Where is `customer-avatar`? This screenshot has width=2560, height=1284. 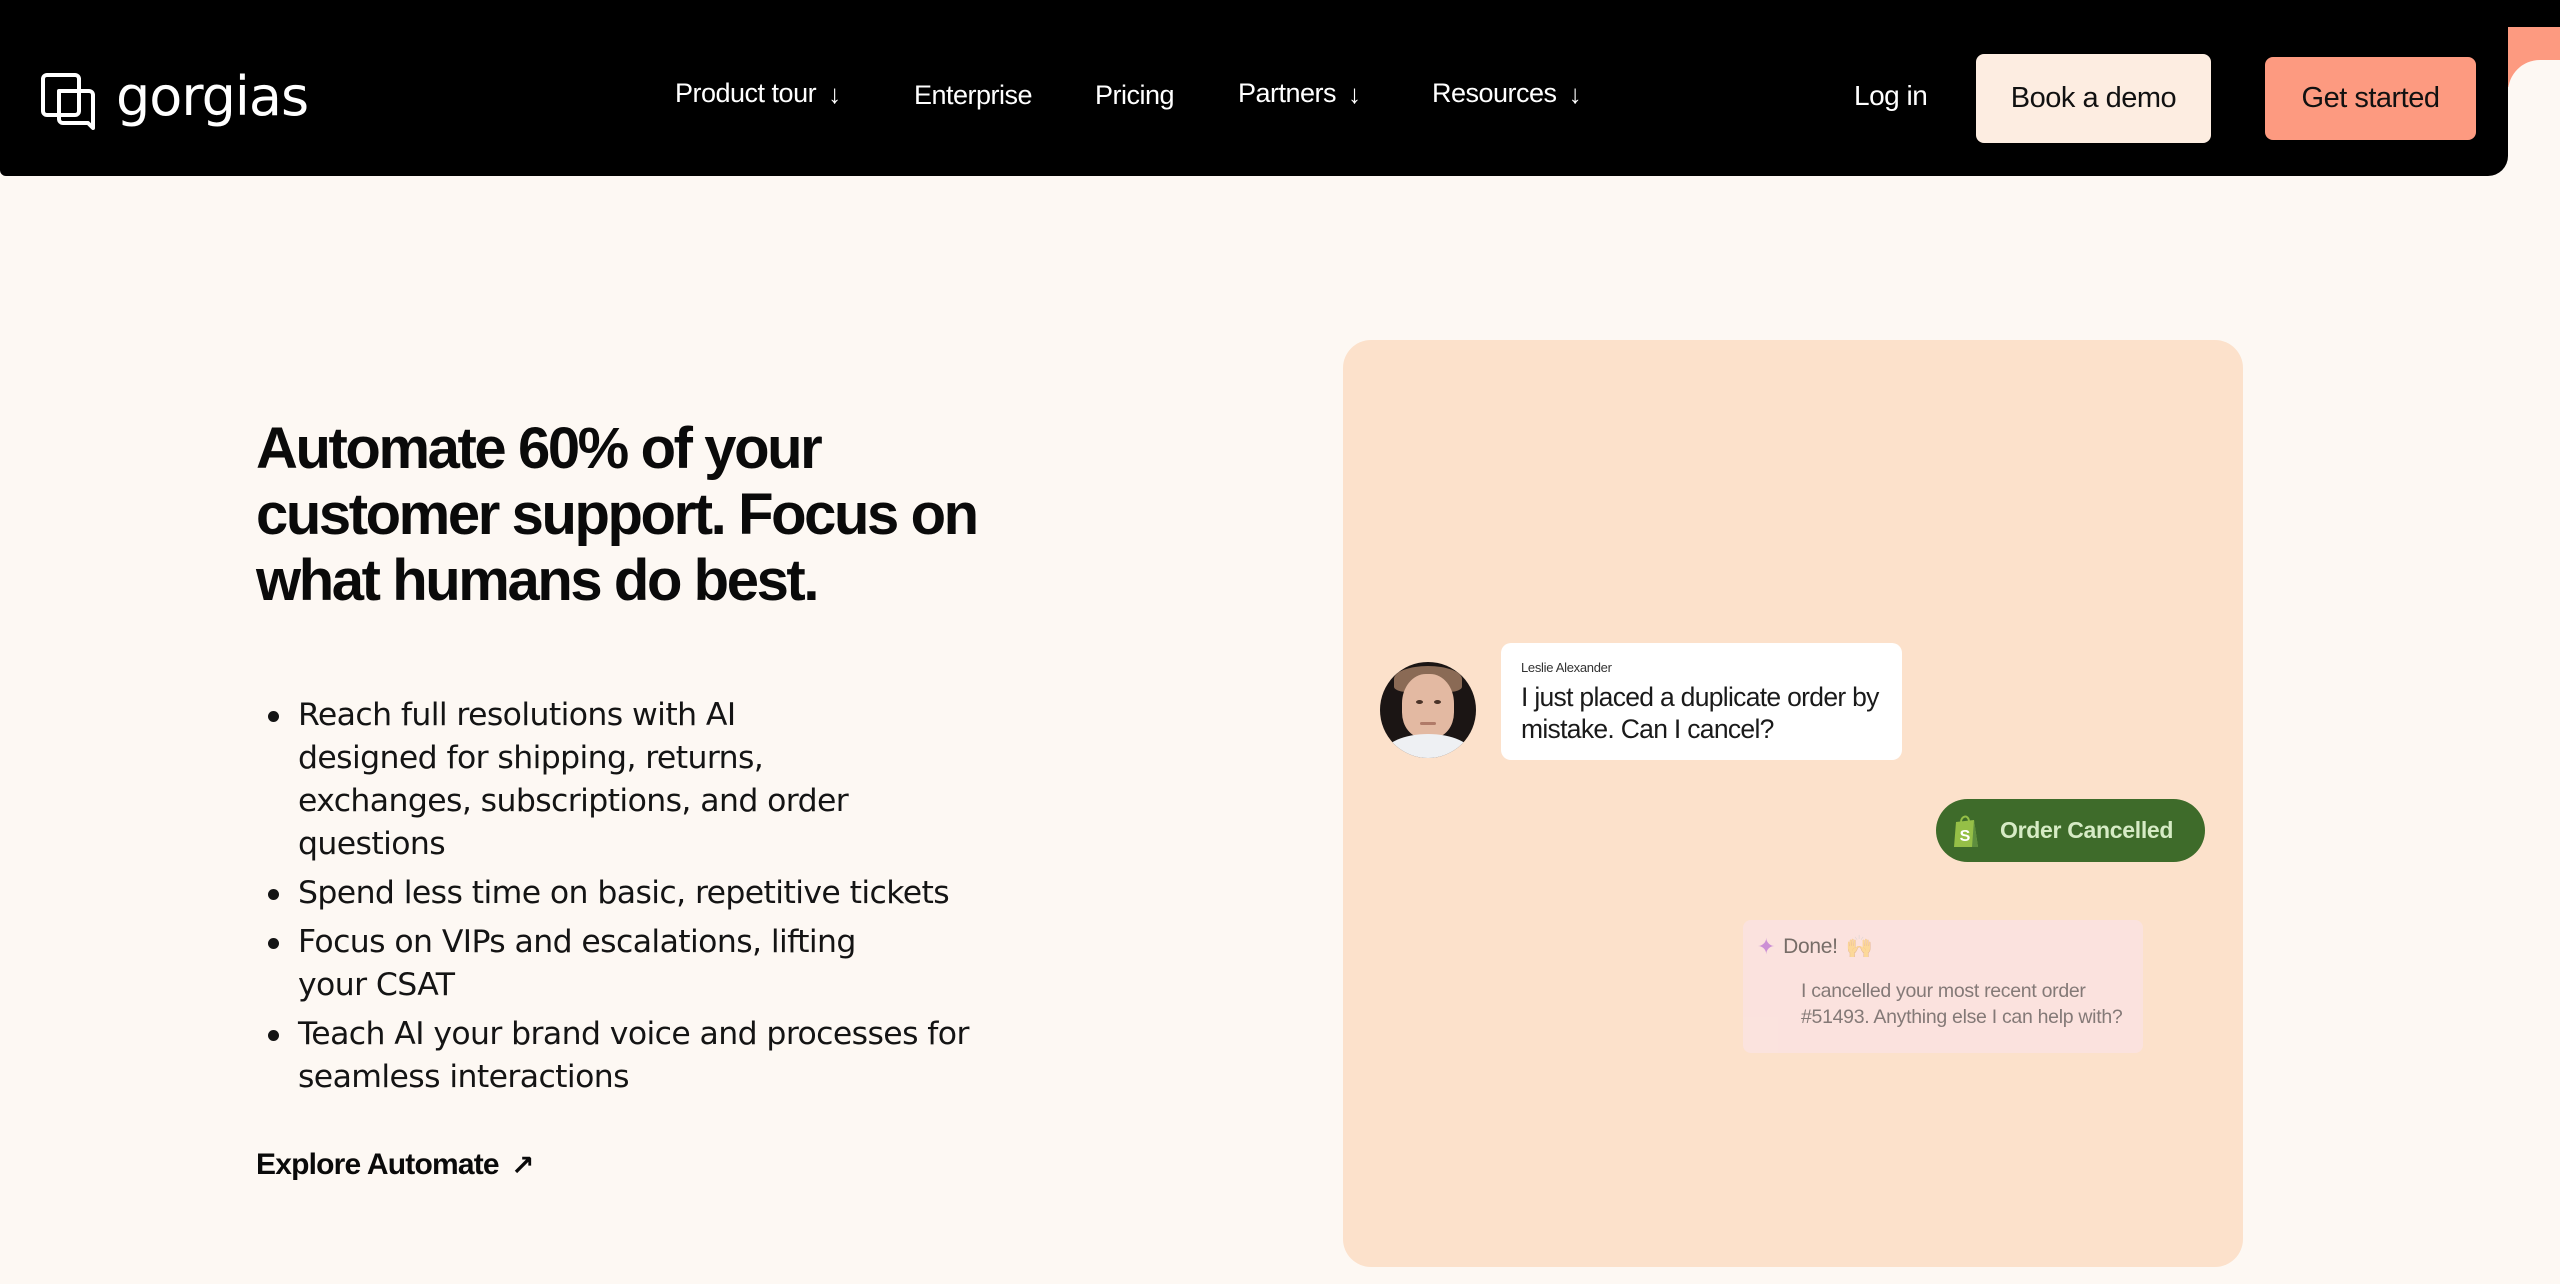 customer-avatar is located at coordinates (1428, 710).